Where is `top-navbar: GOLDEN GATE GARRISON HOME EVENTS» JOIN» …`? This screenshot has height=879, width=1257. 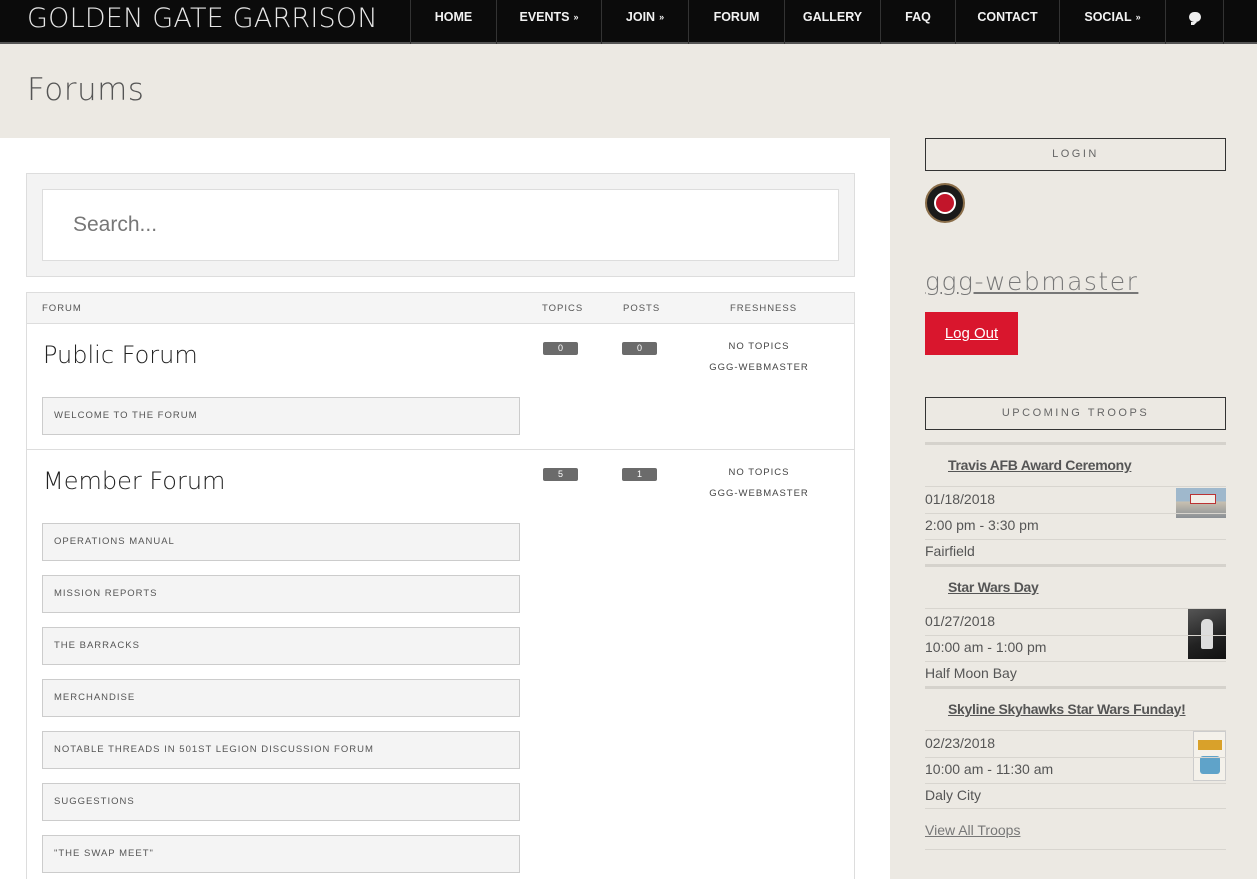
top-navbar: GOLDEN GATE GARRISON HOME EVENTS» JOIN» … is located at coordinates (628, 22).